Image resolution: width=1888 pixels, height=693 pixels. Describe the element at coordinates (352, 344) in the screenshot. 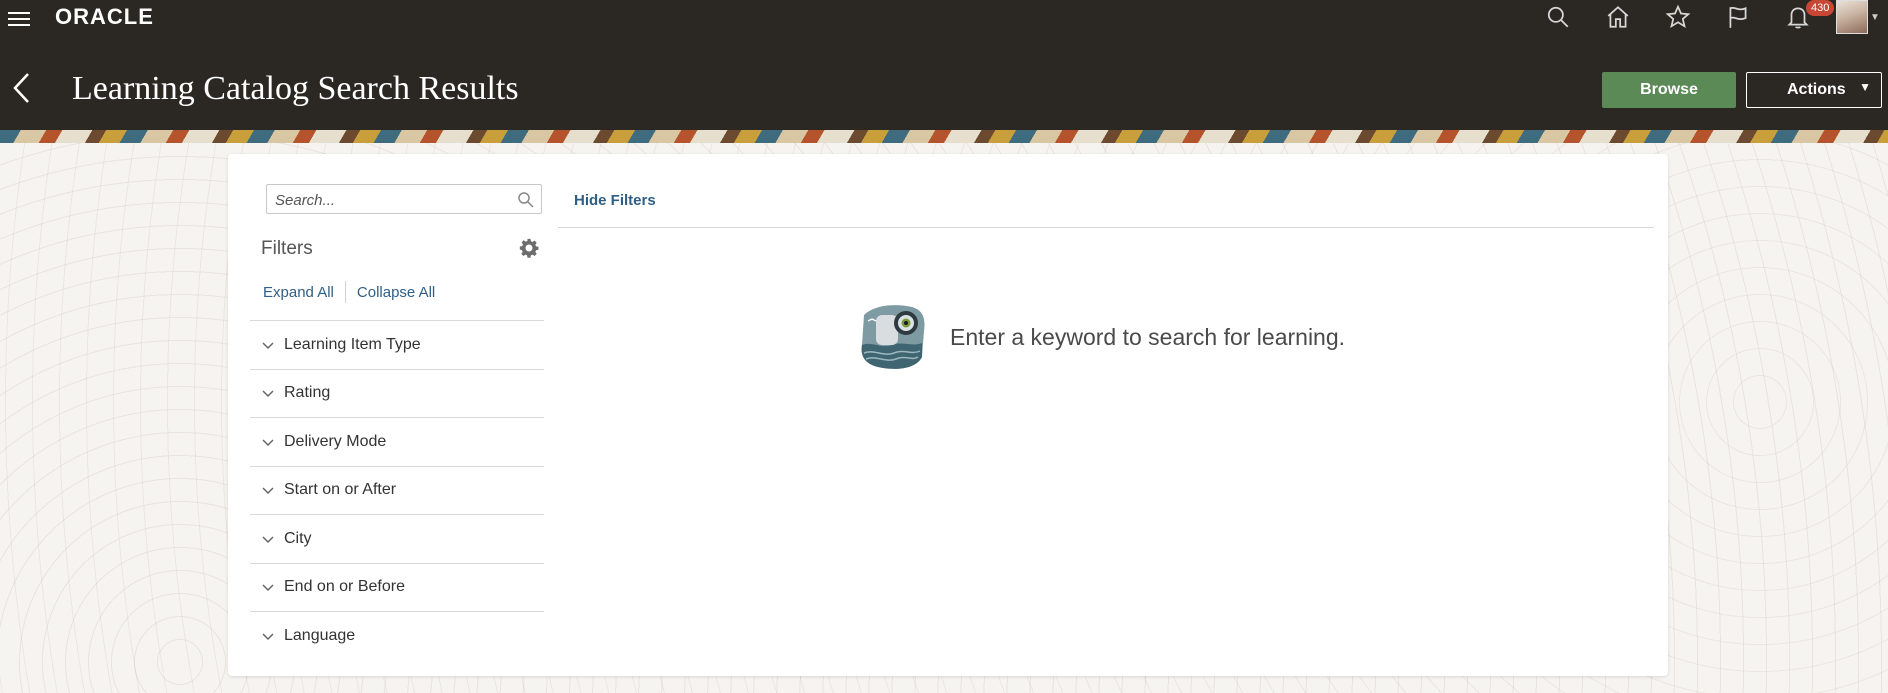

I see `filter-label: Learning Item Type` at that location.